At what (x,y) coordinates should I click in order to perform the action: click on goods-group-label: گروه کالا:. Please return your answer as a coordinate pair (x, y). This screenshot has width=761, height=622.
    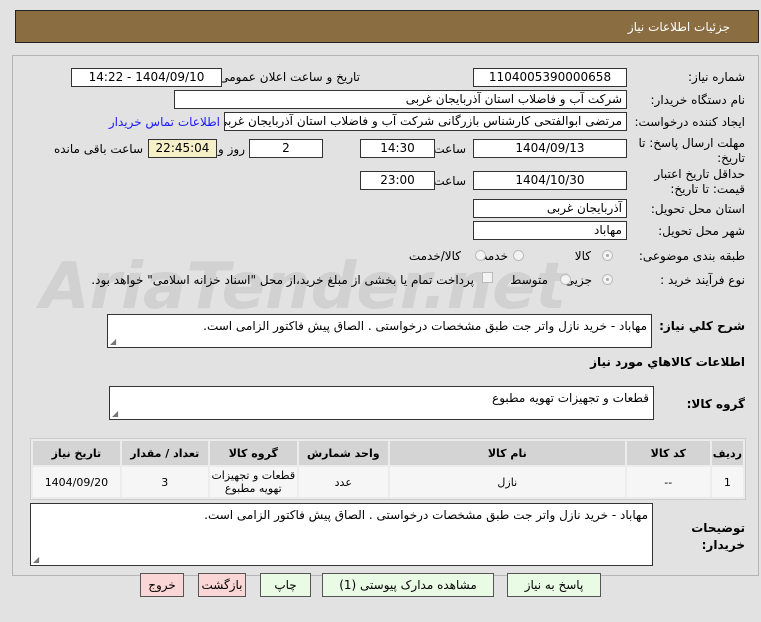
    Looking at the image, I should click on (715, 404).